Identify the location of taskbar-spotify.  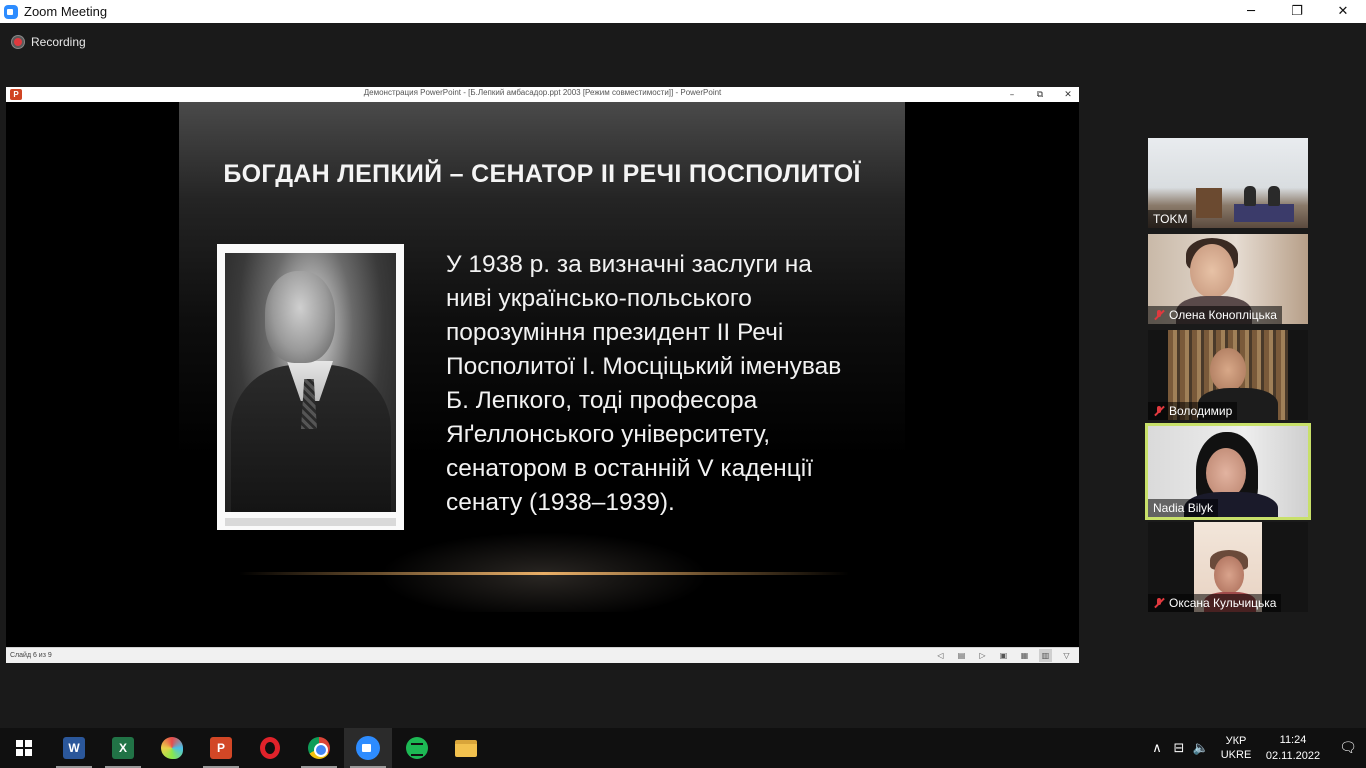
(417, 748).